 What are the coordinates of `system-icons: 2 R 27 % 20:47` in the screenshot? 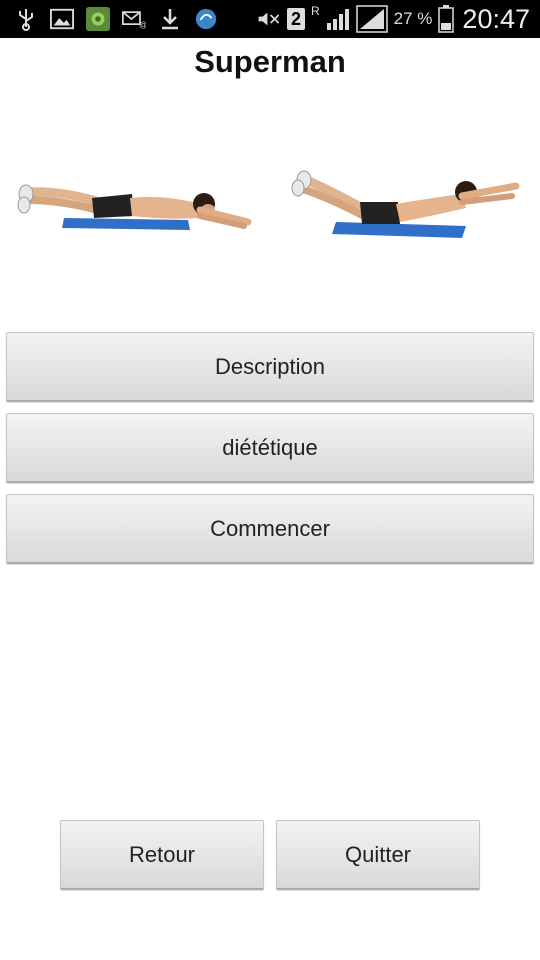 It's located at (393, 19).